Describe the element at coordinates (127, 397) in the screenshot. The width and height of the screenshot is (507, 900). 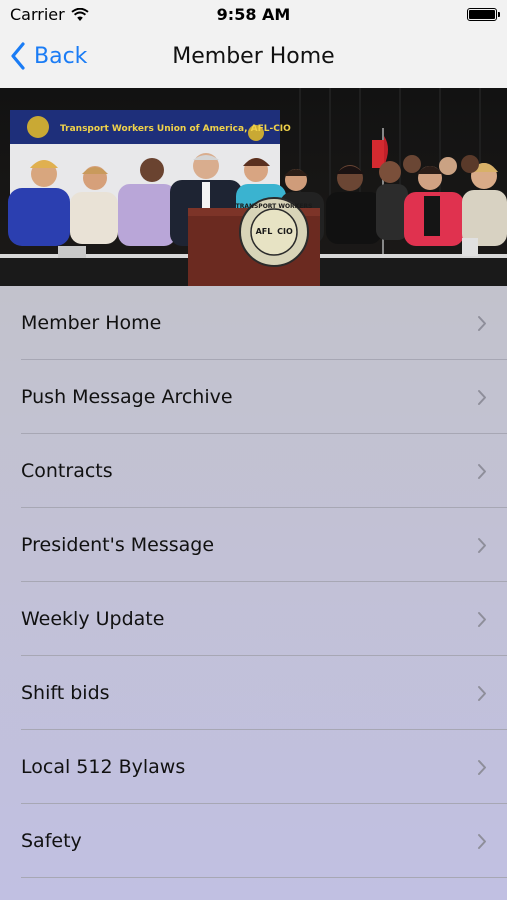
I see `menu-item-label: Push Message Archive` at that location.